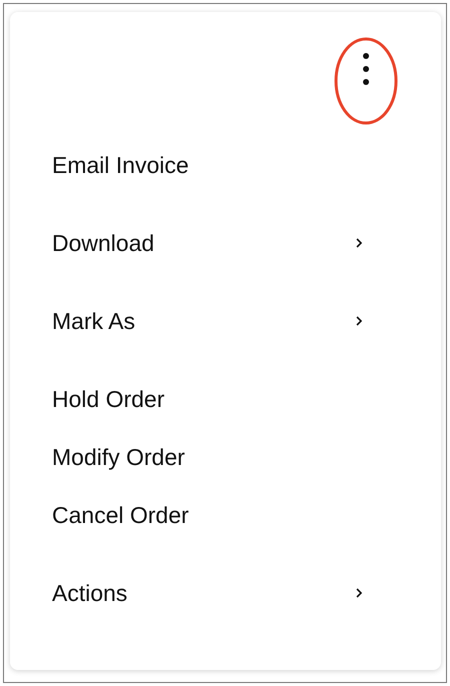 The height and width of the screenshot is (686, 450). I want to click on menu-item: Hold Order, so click(225, 399).